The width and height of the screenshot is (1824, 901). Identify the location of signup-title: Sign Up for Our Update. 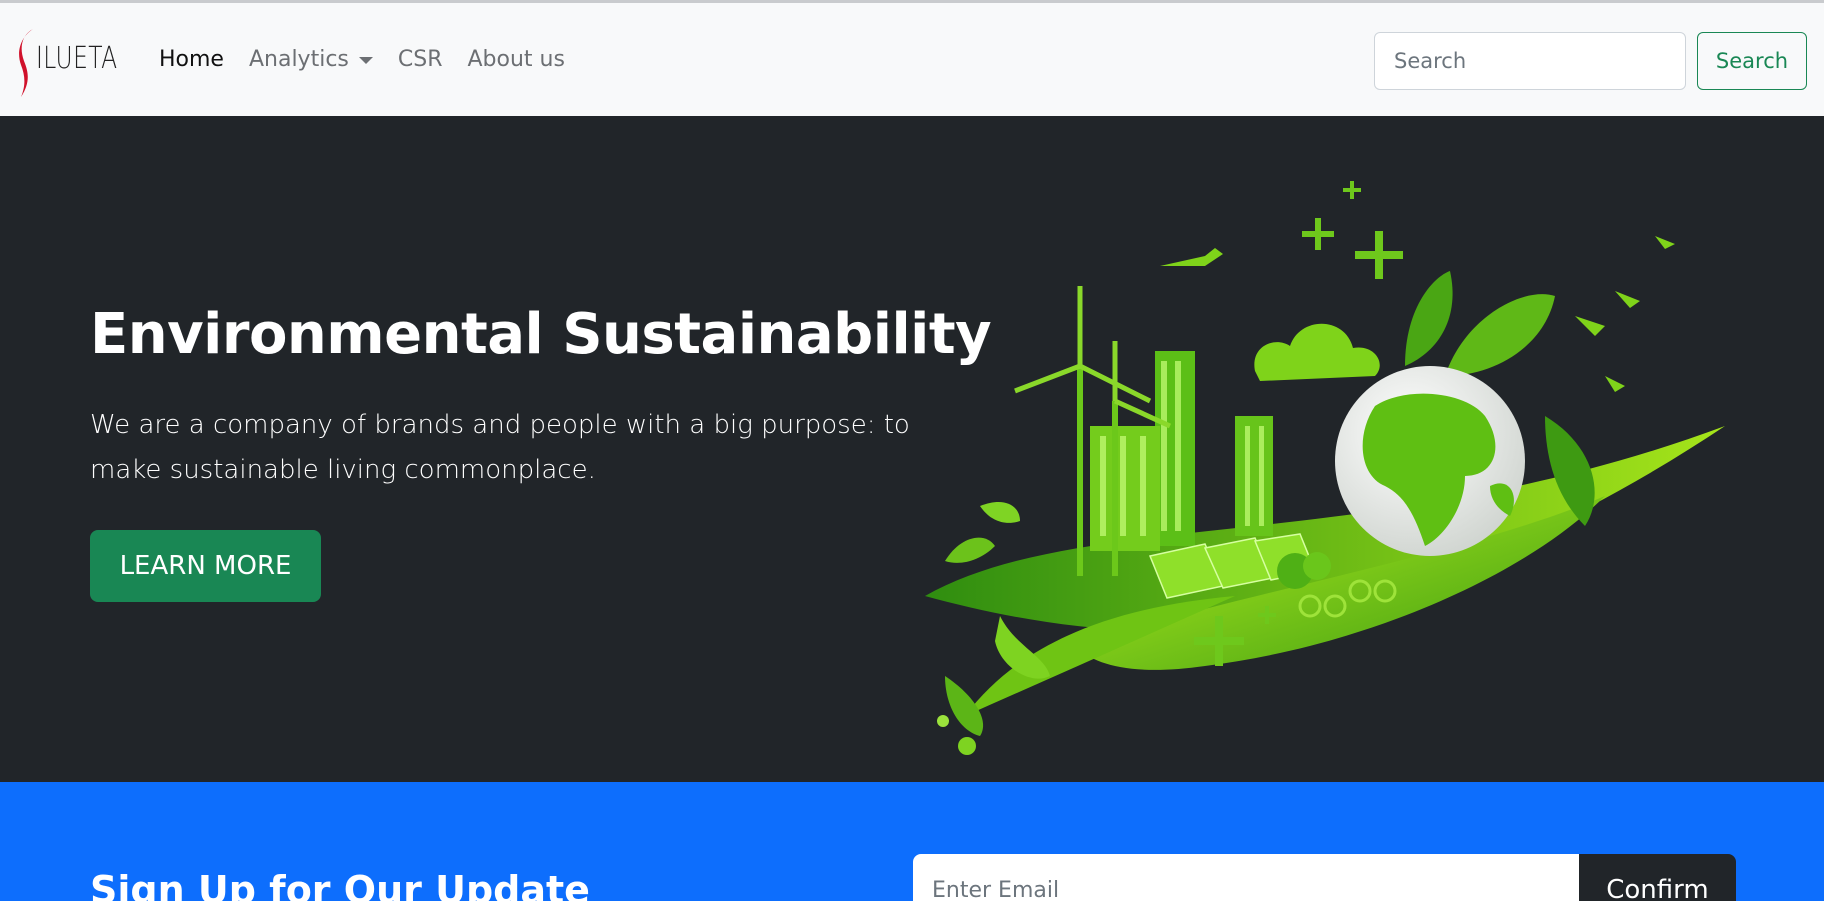
(340, 884).